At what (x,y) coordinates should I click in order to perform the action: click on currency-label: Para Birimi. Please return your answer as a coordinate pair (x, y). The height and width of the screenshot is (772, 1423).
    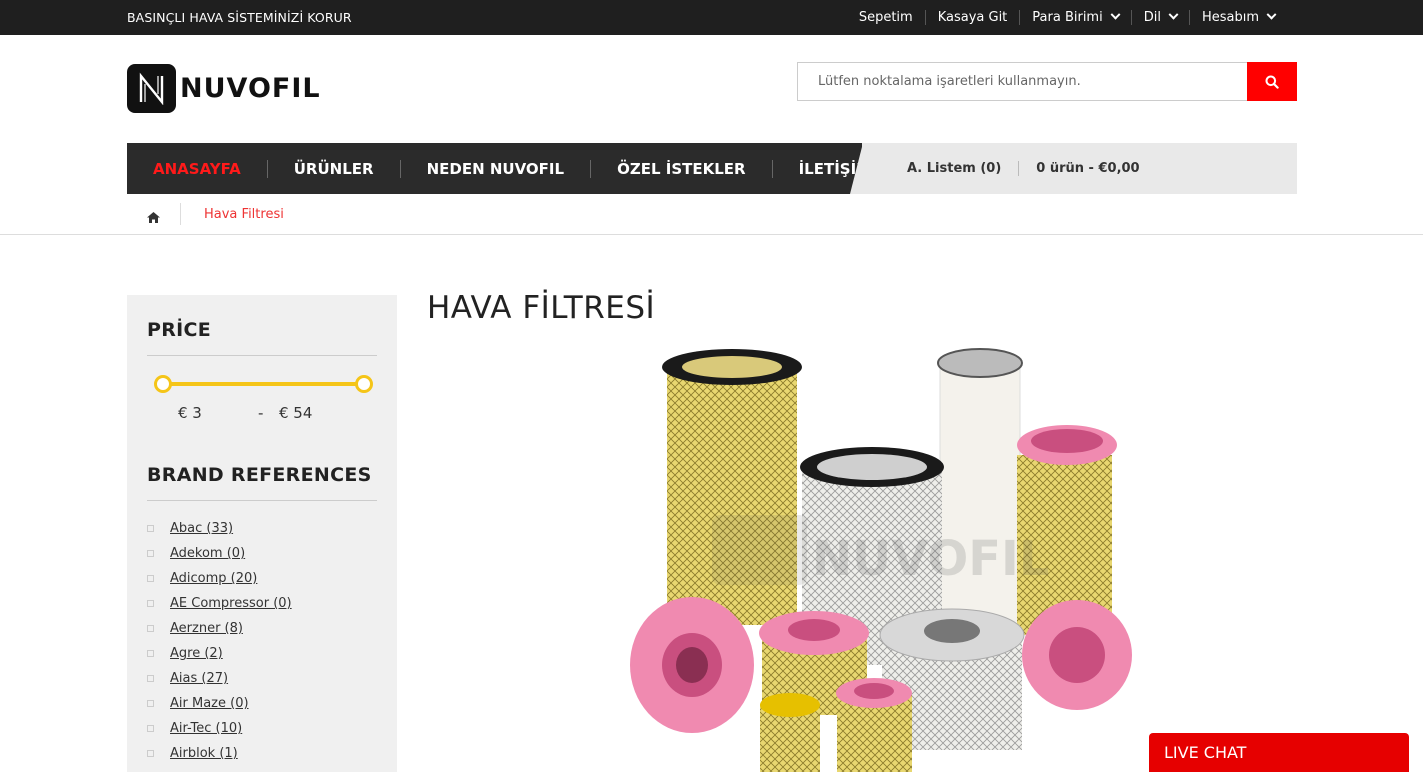
    Looking at the image, I should click on (1067, 17).